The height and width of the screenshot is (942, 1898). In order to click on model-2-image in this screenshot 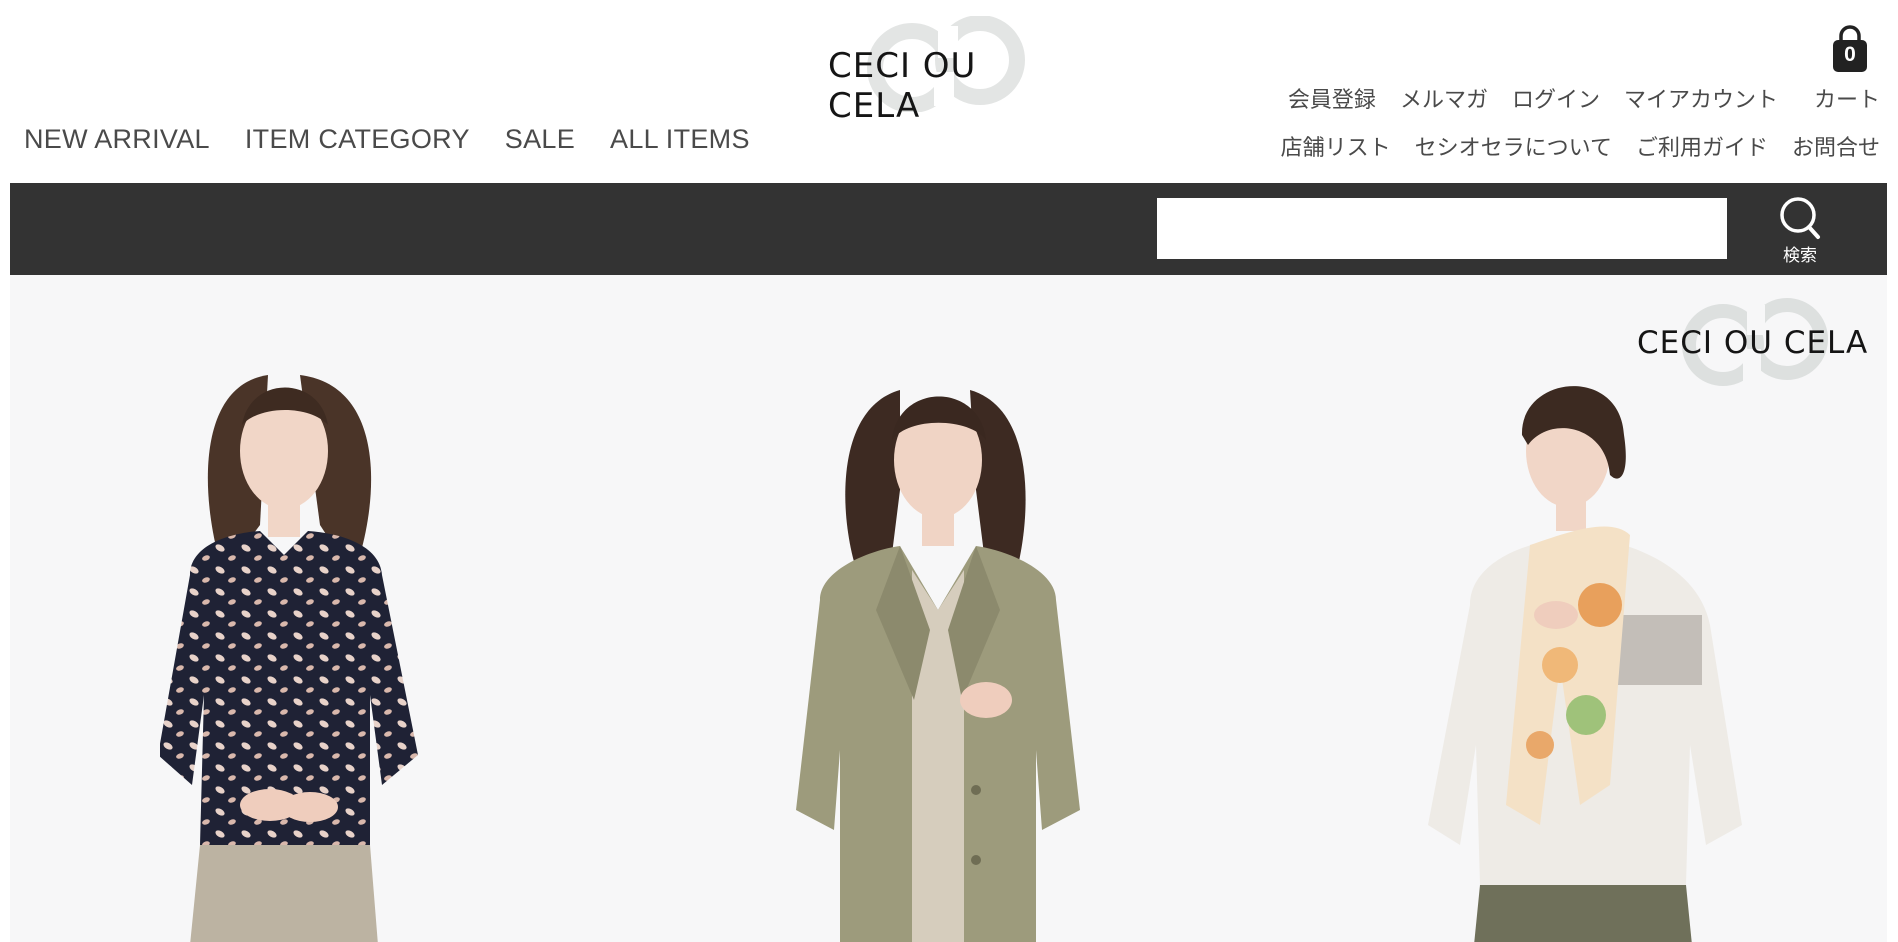, I will do `click(938, 666)`.